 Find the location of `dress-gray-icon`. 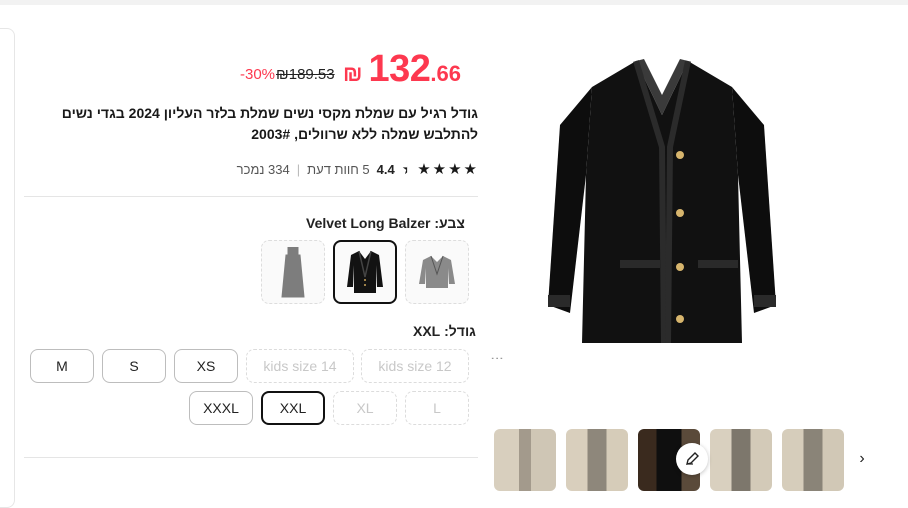

dress-gray-icon is located at coordinates (293, 272).